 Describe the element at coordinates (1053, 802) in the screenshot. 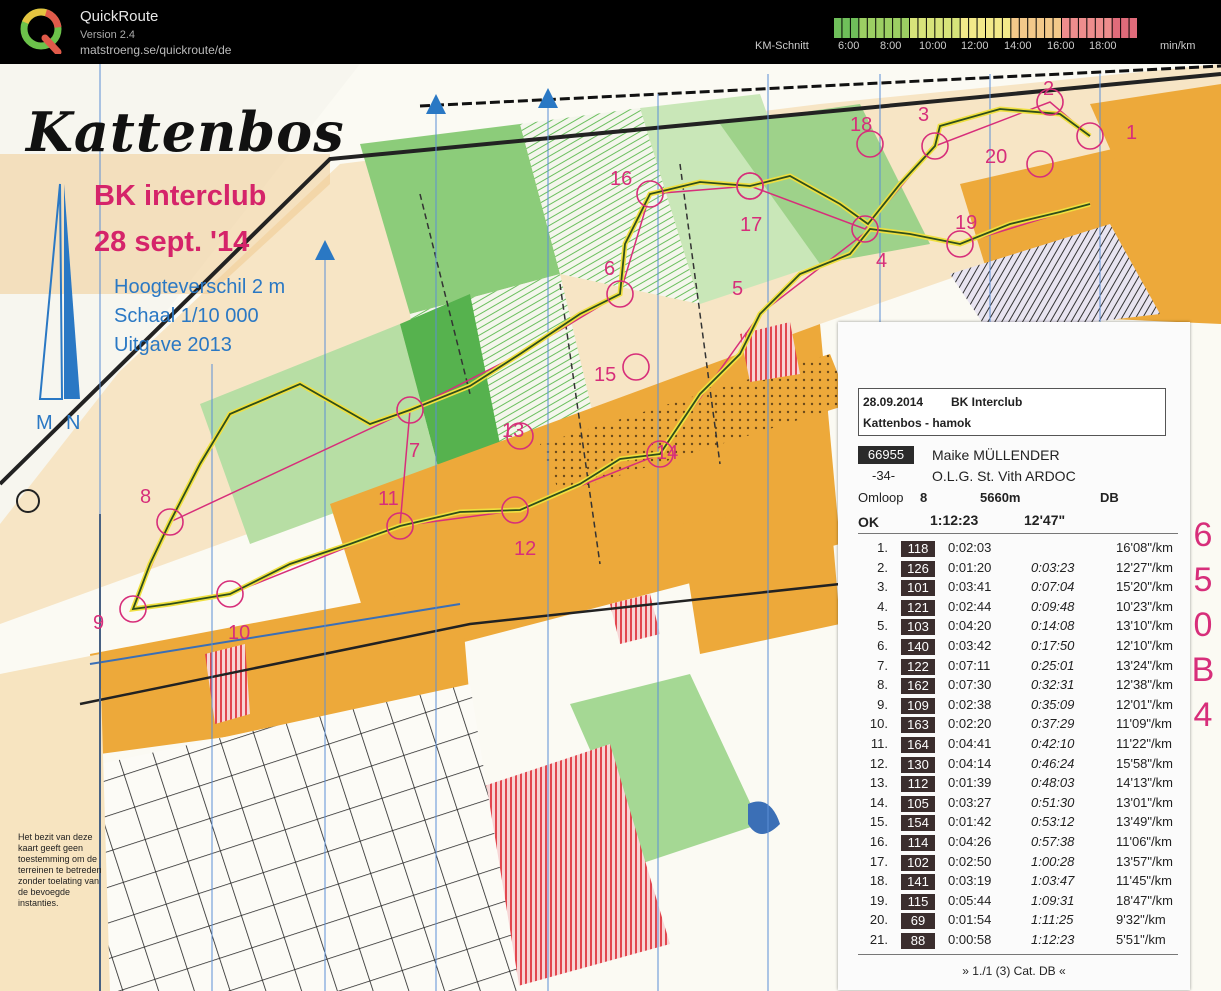

I see `split-cumulative: 0:51:30` at that location.